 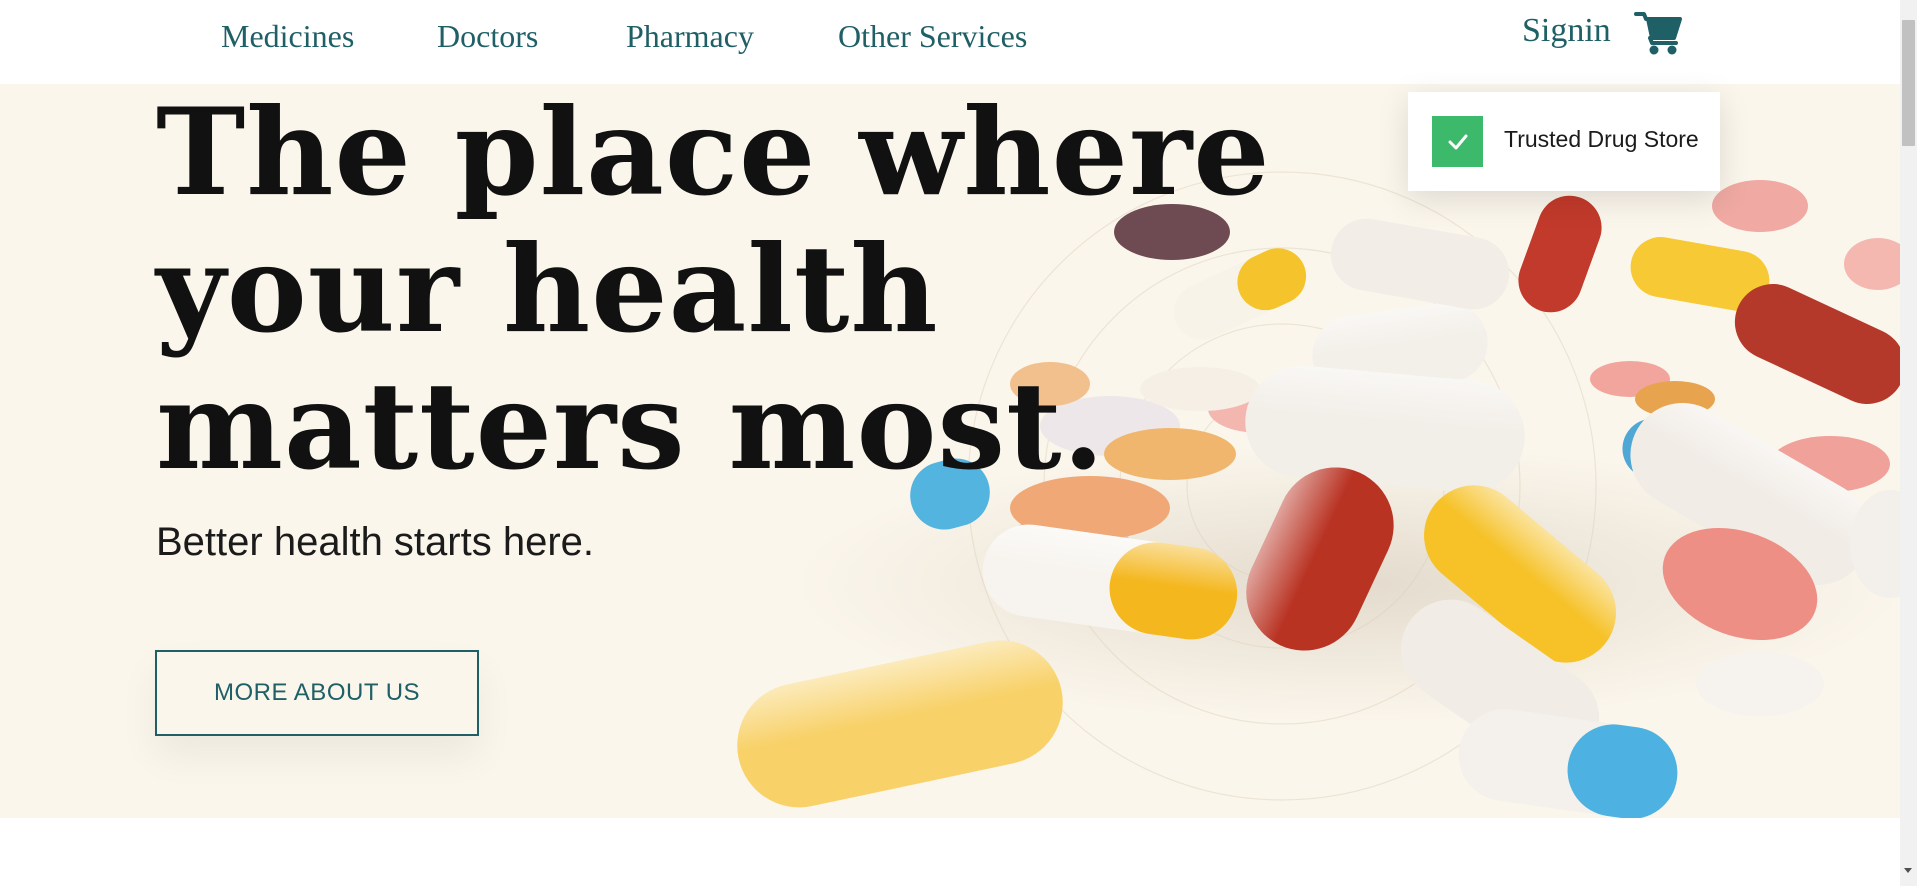 What do you see at coordinates (631, 426) in the screenshot?
I see `headline-line: matters most.` at bounding box center [631, 426].